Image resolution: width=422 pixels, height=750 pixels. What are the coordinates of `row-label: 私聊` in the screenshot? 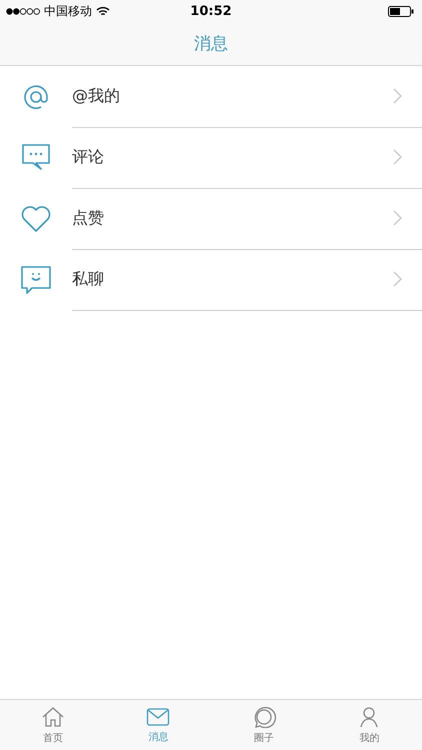 It's located at (88, 279).